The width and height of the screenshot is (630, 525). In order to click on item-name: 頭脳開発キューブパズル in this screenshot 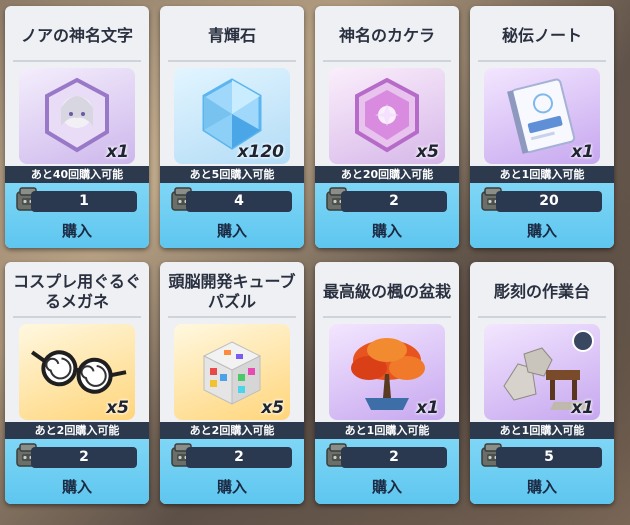, I will do `click(232, 291)`.